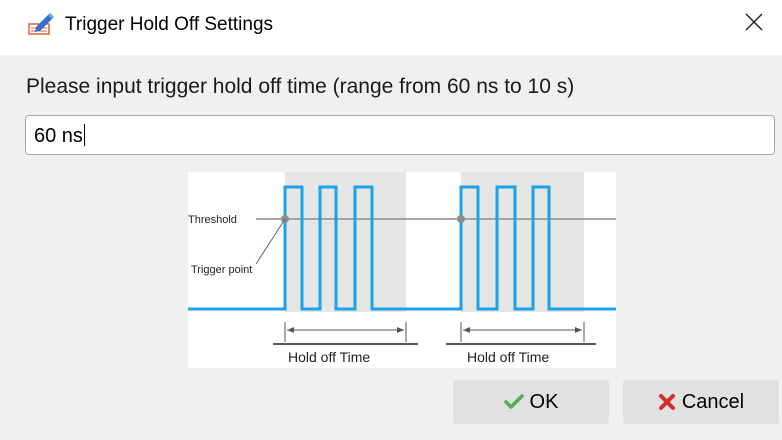 This screenshot has height=440, width=782. Describe the element at coordinates (290, 330) in the screenshot. I see `holdoff-arrowhead-1a` at that location.